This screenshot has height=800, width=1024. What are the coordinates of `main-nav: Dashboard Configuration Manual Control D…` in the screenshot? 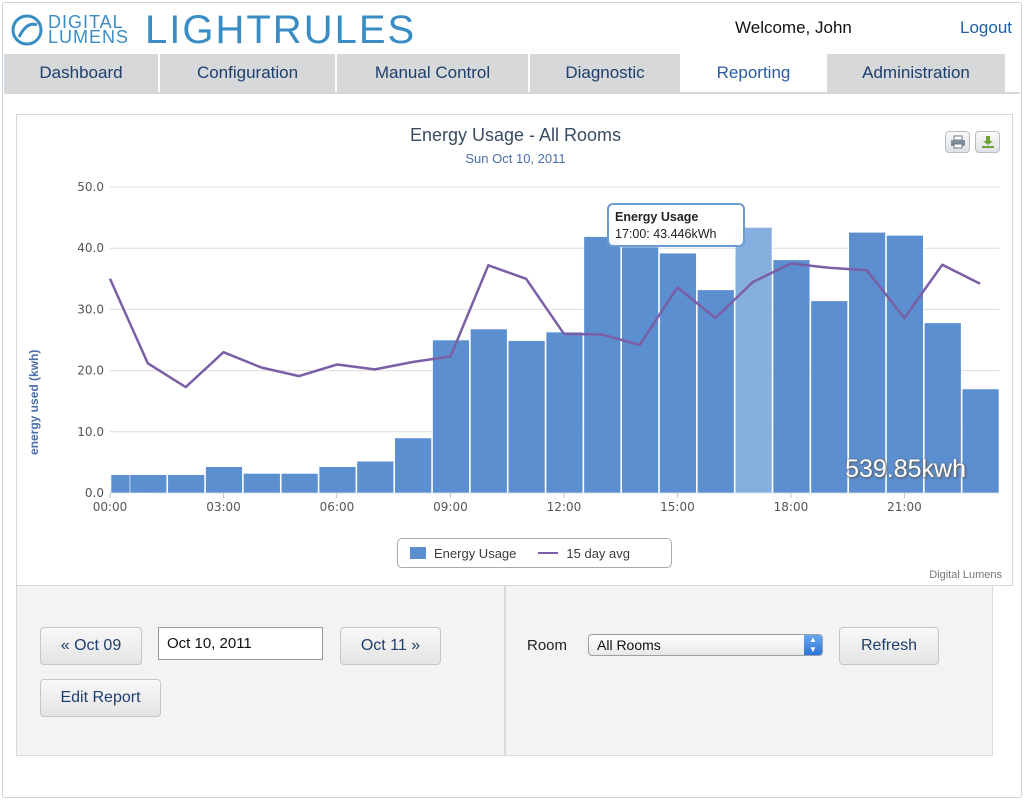 It's located at (512, 74).